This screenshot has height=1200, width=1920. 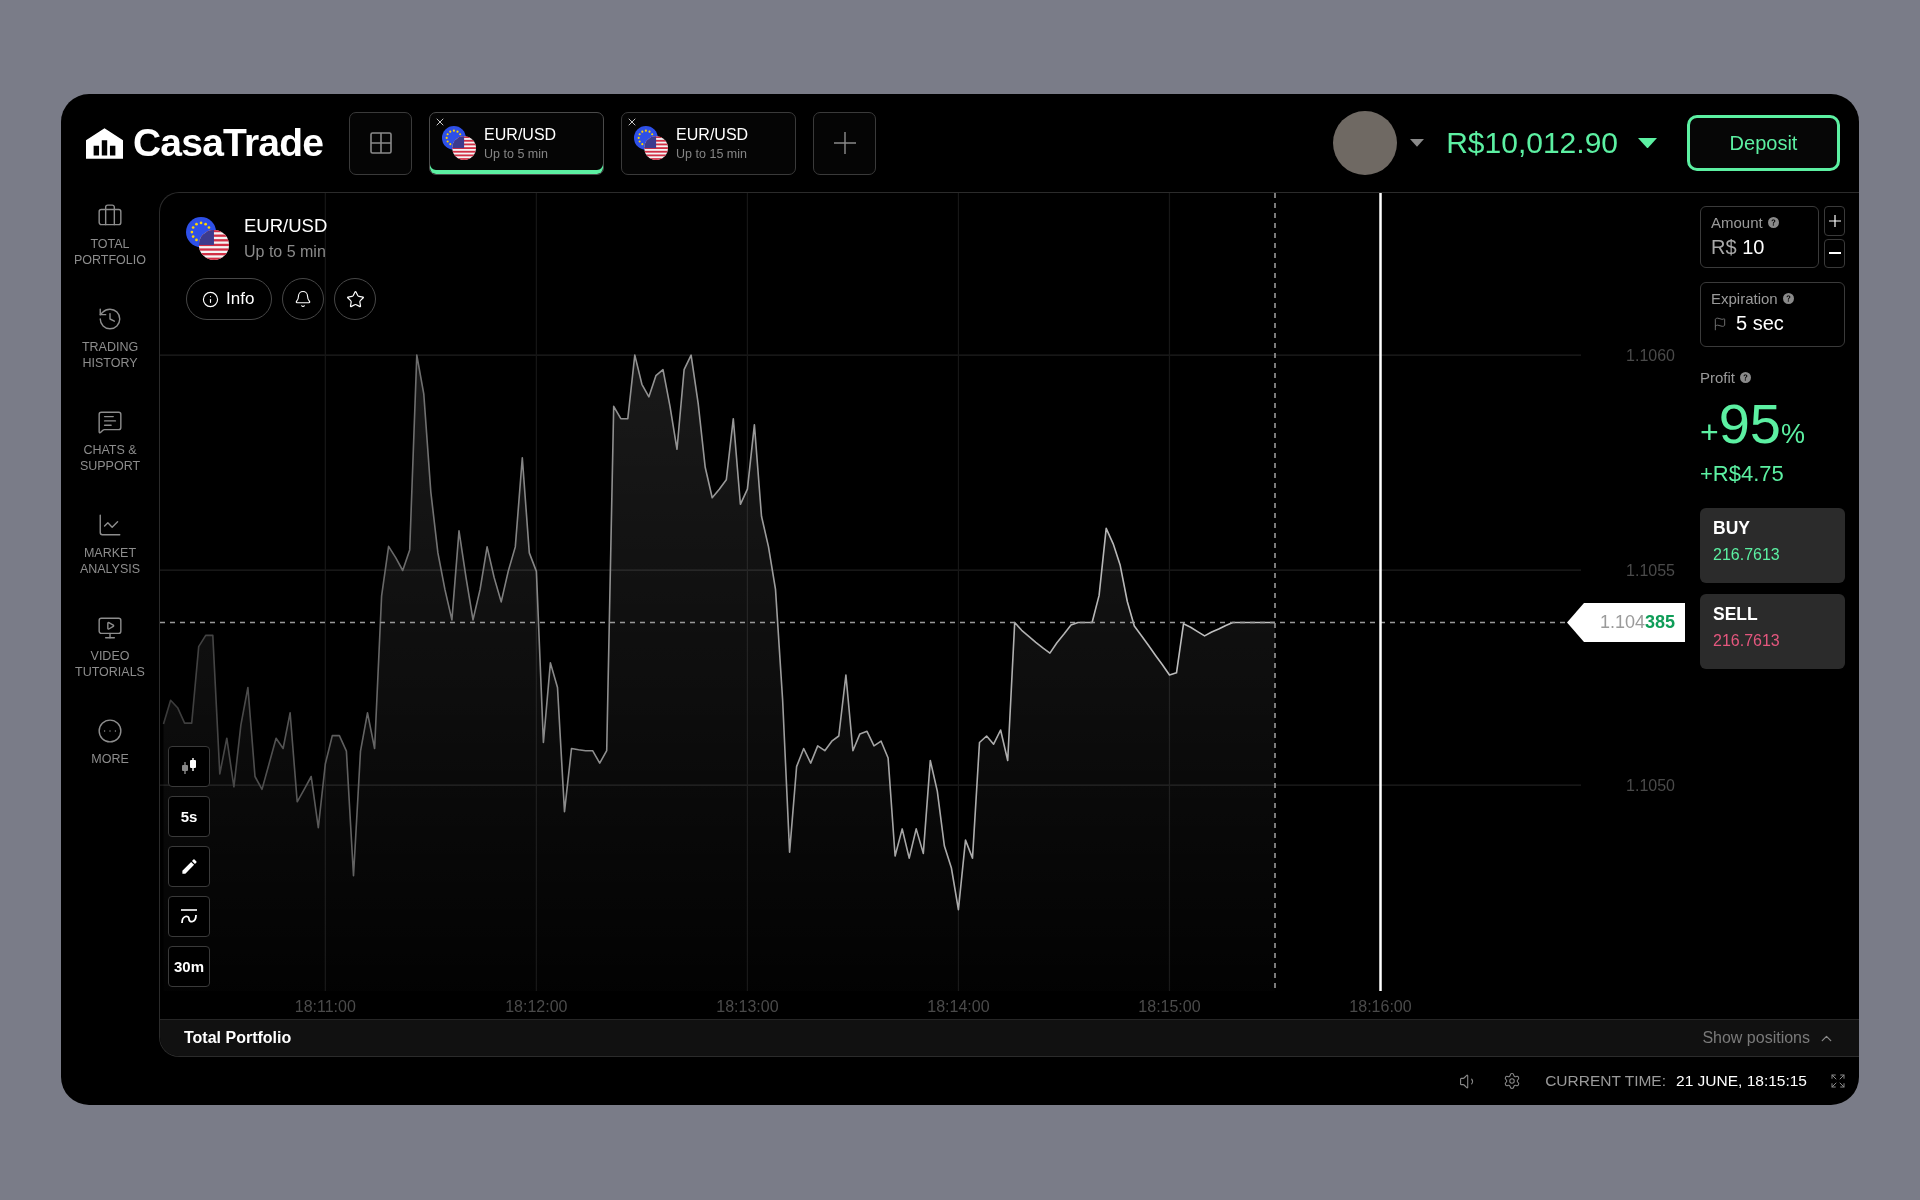 What do you see at coordinates (1650, 786) in the screenshot?
I see `axis-label: 1.1050` at bounding box center [1650, 786].